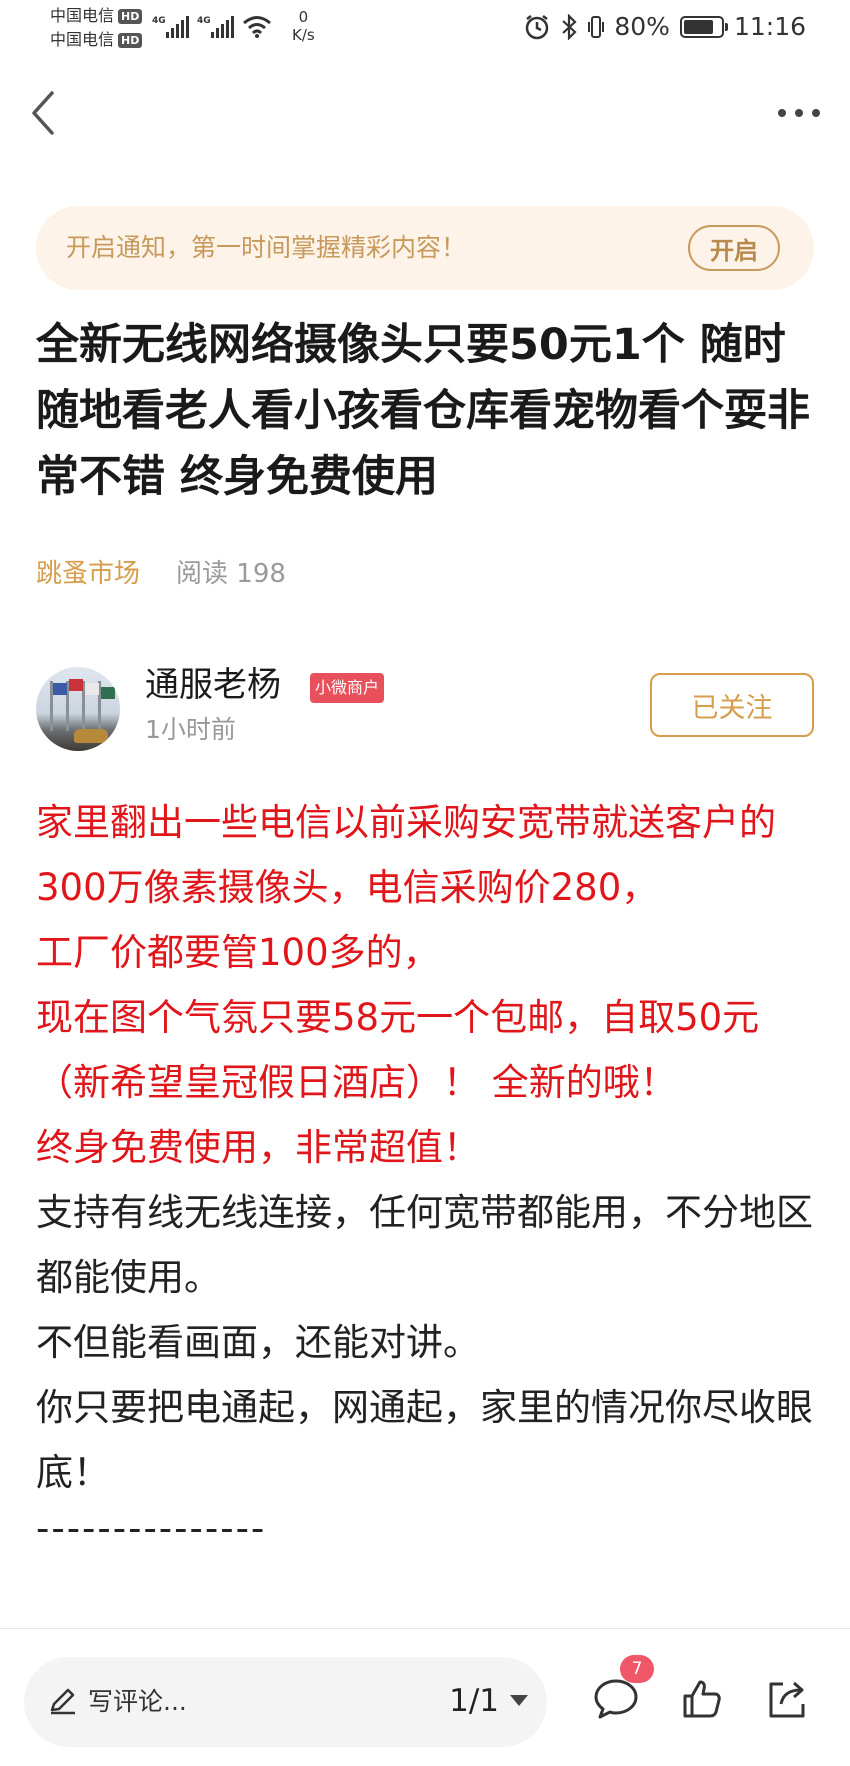 This screenshot has width=850, height=1766. What do you see at coordinates (161, 574) in the screenshot?
I see `article-meta: 跳蚤市场 阅读 198` at bounding box center [161, 574].